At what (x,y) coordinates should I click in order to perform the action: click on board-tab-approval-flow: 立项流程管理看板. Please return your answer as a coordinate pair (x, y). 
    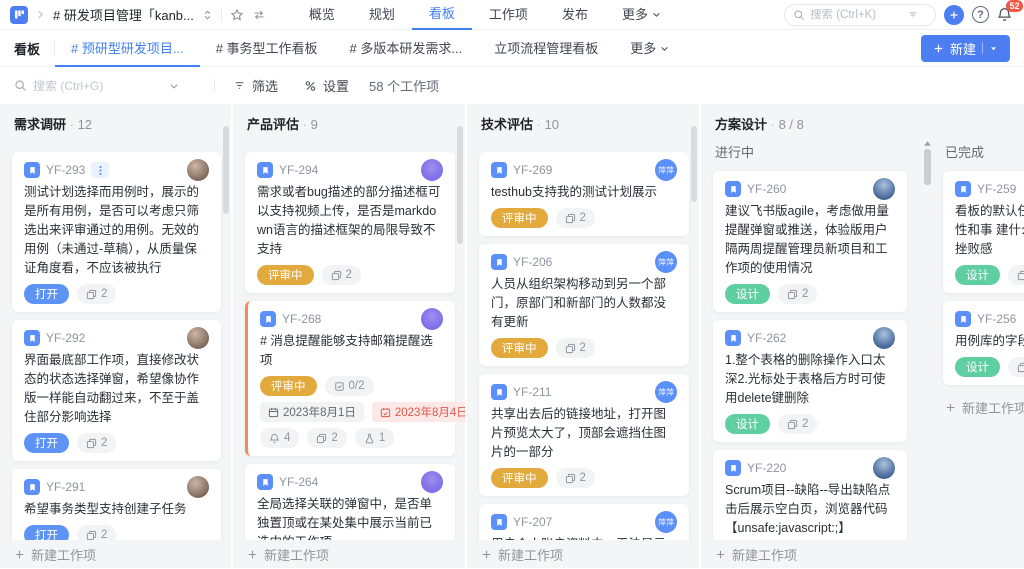
    Looking at the image, I should click on (546, 48).